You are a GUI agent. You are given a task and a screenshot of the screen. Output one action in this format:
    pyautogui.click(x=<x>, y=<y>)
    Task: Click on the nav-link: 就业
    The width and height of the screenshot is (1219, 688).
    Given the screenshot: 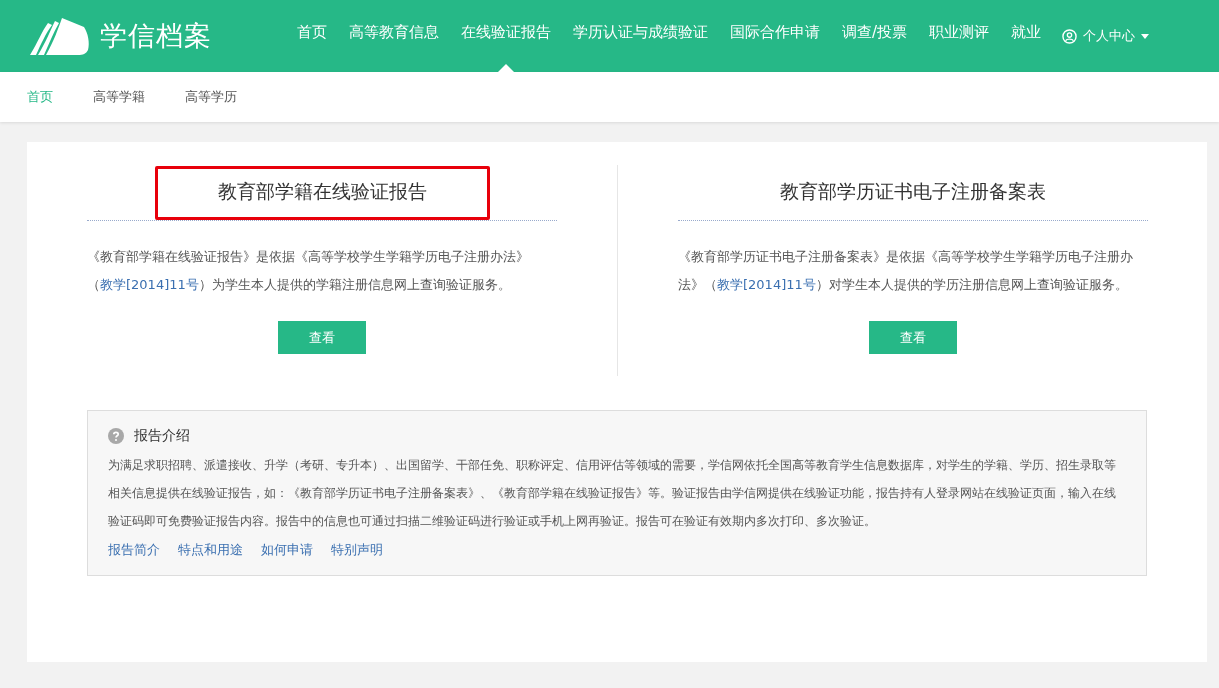 What is the action you would take?
    pyautogui.click(x=1026, y=36)
    